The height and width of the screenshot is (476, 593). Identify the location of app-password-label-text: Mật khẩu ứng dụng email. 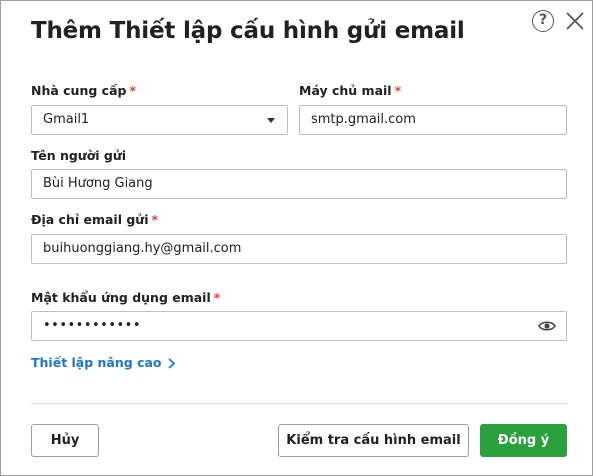
(121, 297).